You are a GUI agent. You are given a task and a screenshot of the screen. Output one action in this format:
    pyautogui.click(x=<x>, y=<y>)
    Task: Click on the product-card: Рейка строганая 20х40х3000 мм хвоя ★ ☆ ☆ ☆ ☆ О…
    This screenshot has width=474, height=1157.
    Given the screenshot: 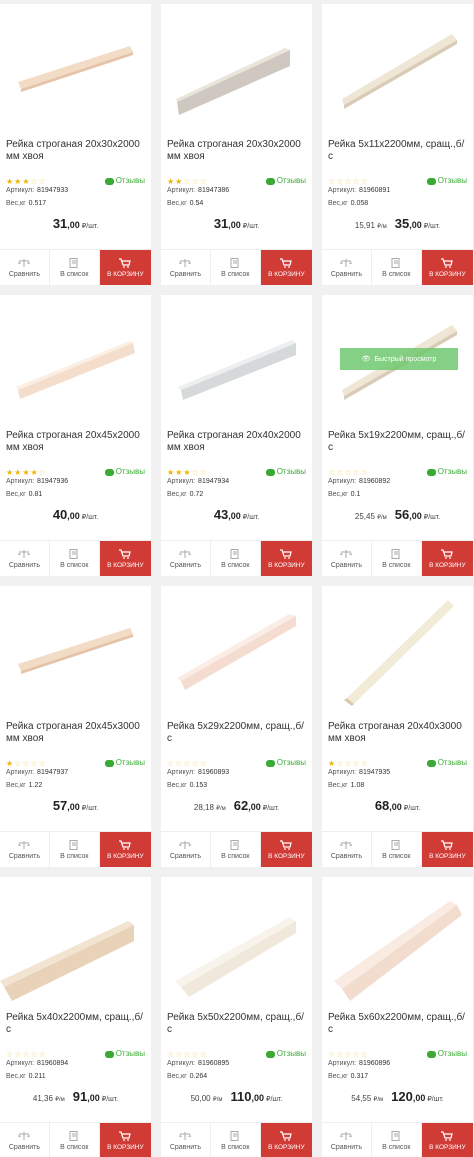 What is the action you would take?
    pyautogui.click(x=398, y=726)
    